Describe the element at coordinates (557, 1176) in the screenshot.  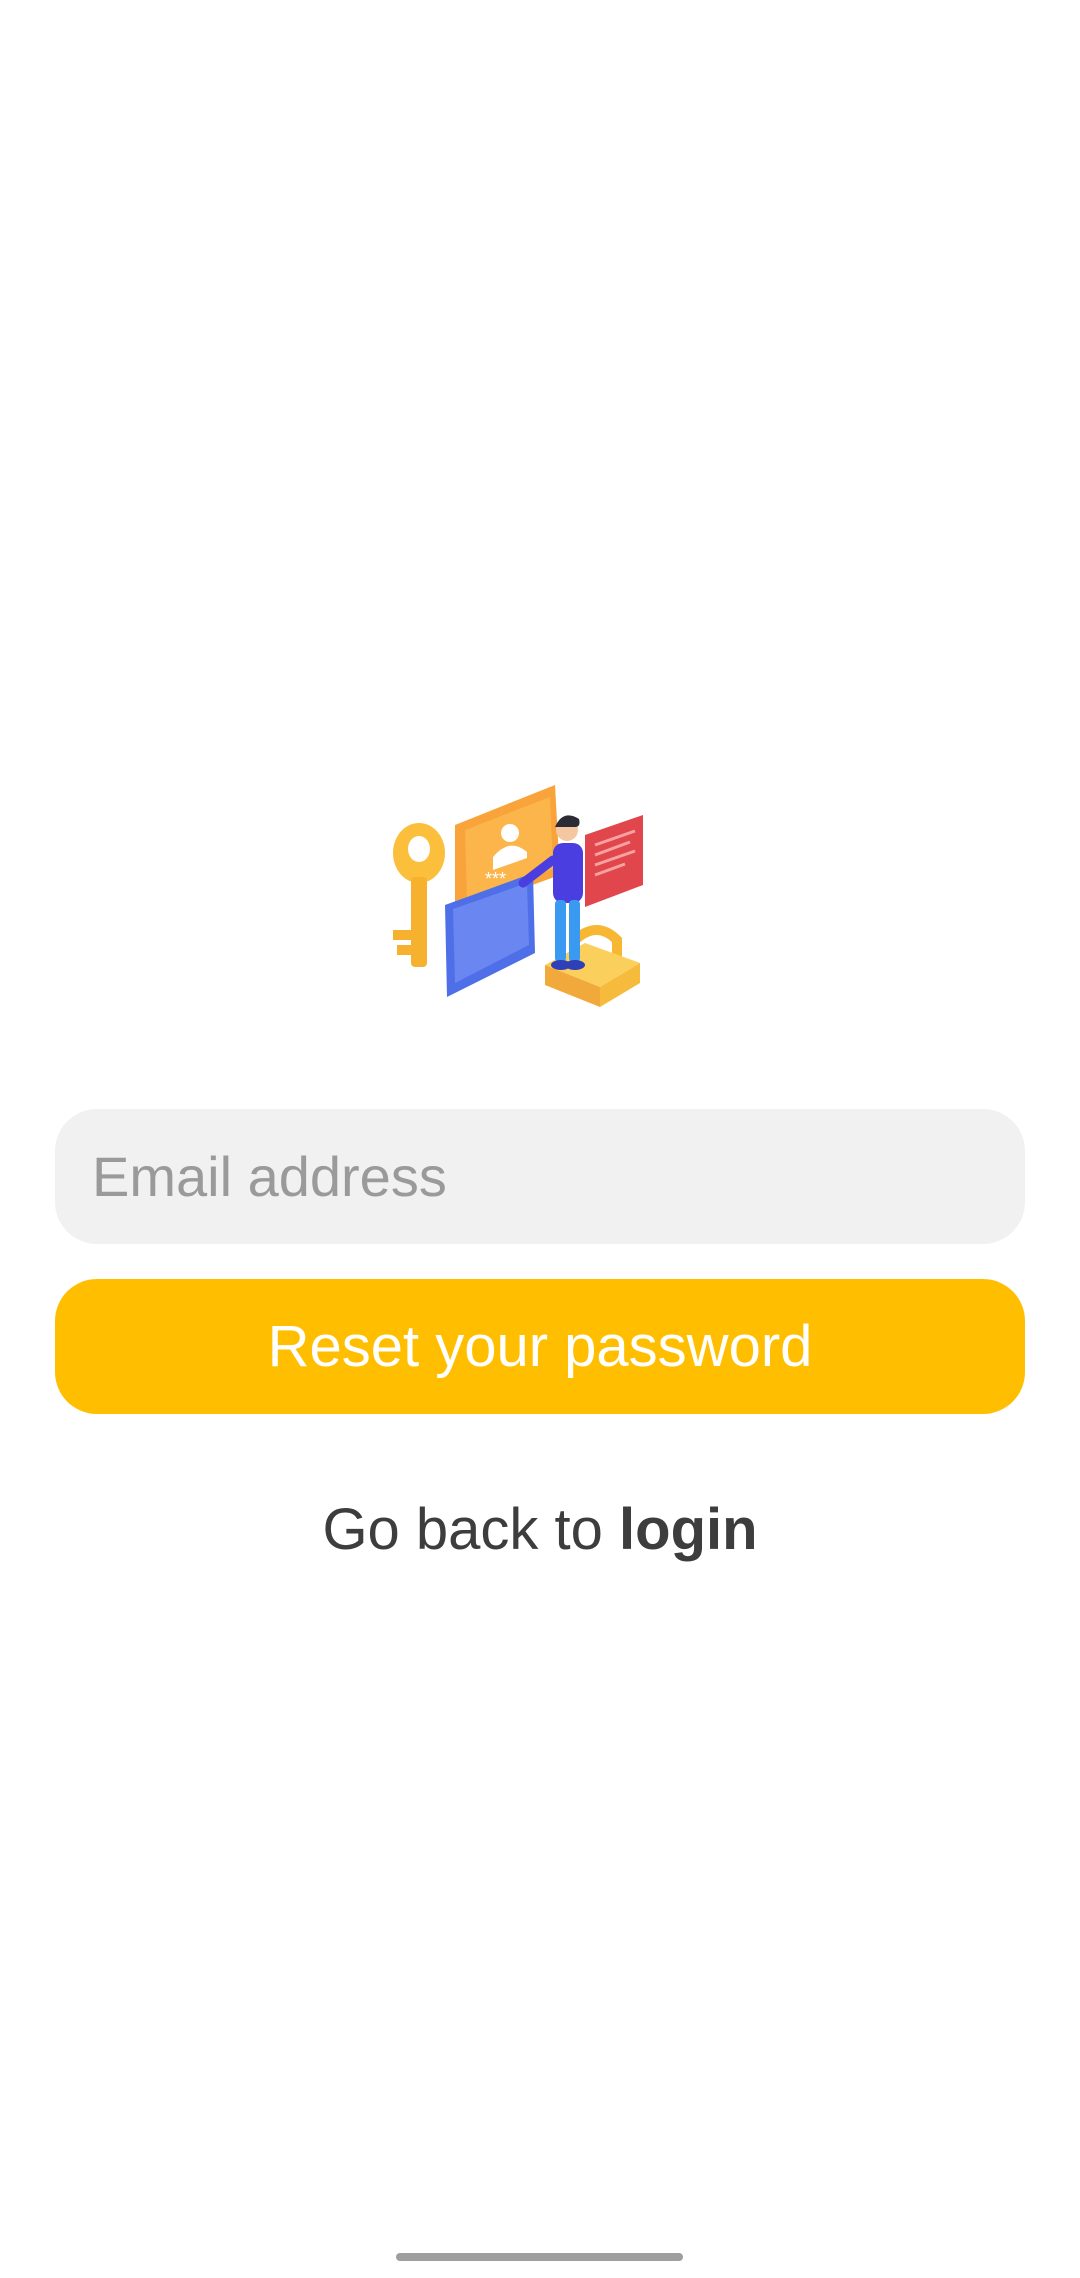
I see `email-input` at that location.